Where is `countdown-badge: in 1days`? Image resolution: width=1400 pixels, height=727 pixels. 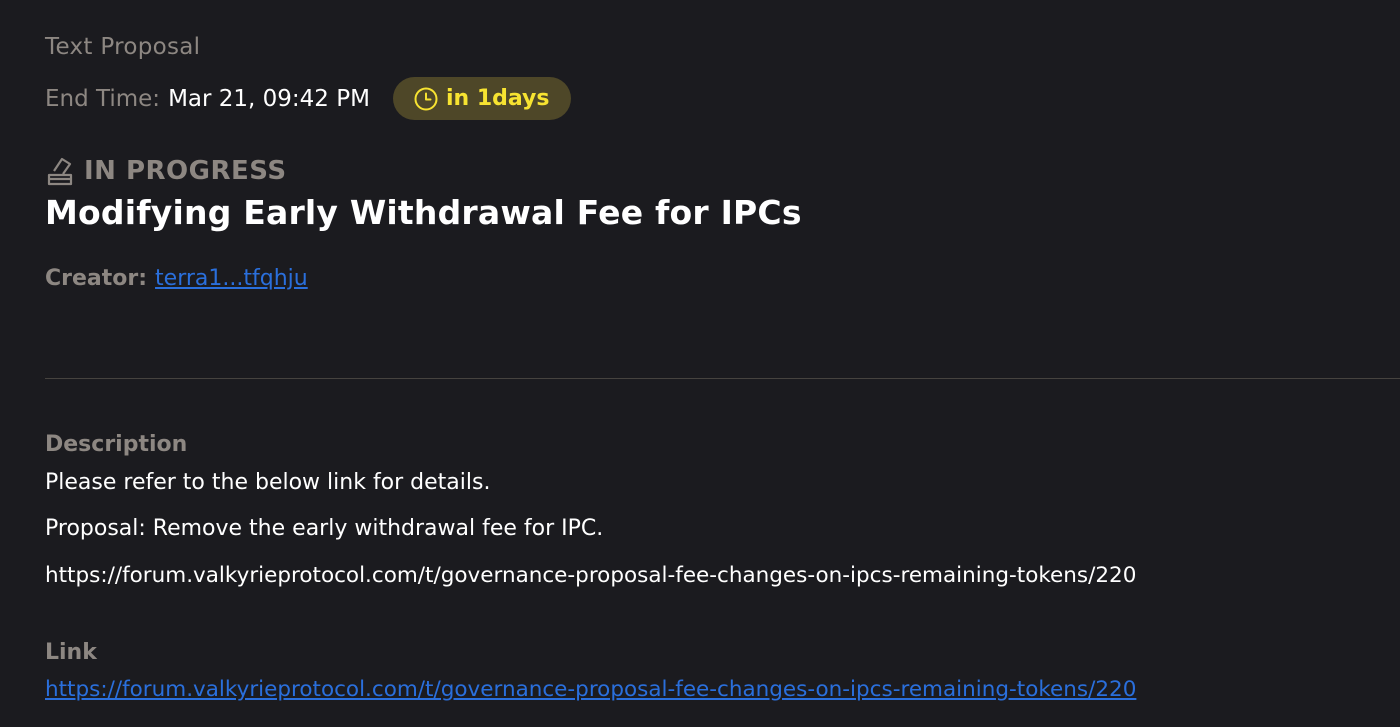 countdown-badge: in 1days is located at coordinates (481, 98).